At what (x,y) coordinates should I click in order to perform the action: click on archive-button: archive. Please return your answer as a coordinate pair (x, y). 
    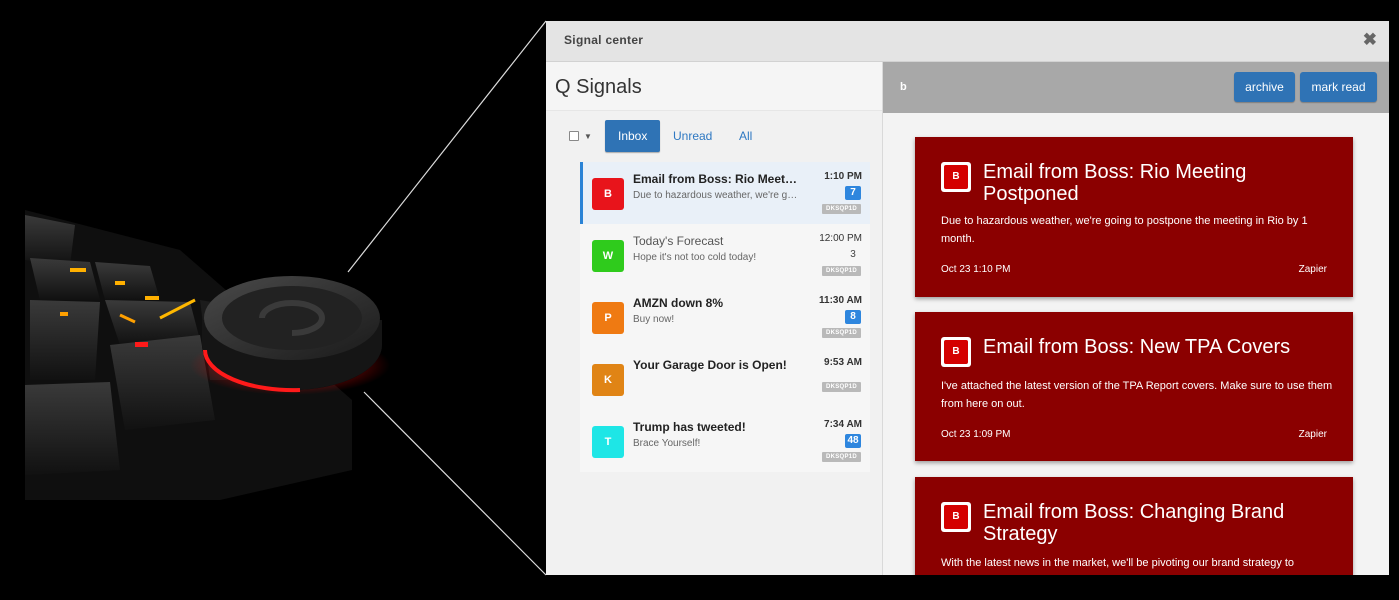
    Looking at the image, I should click on (1264, 87).